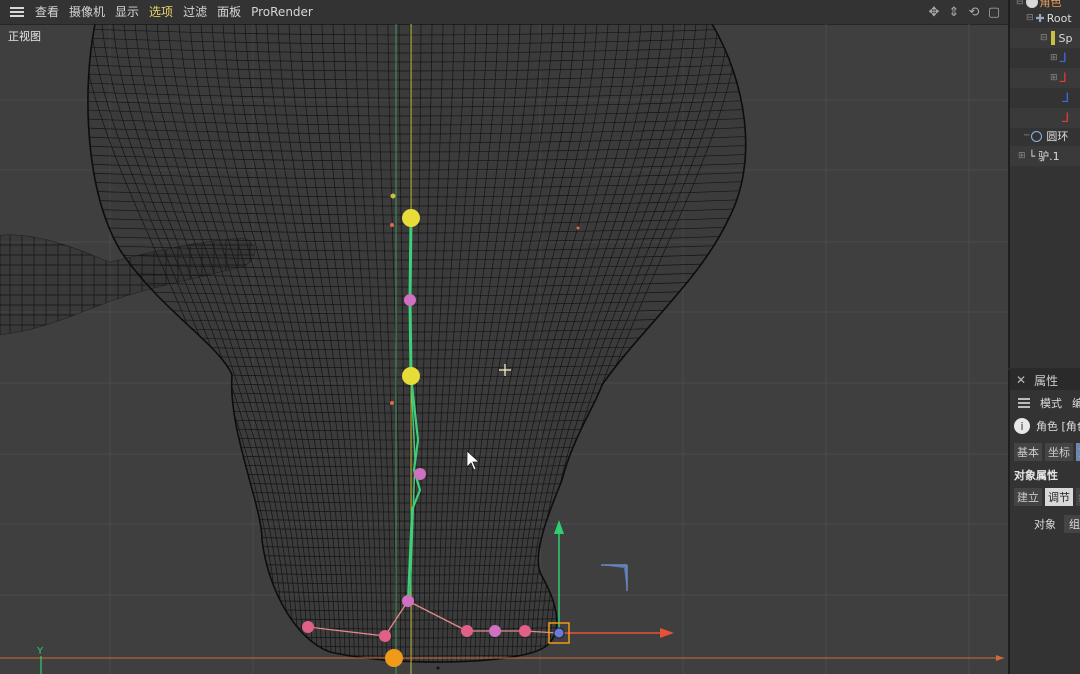  I want to click on character-icon: i, so click(1022, 426).